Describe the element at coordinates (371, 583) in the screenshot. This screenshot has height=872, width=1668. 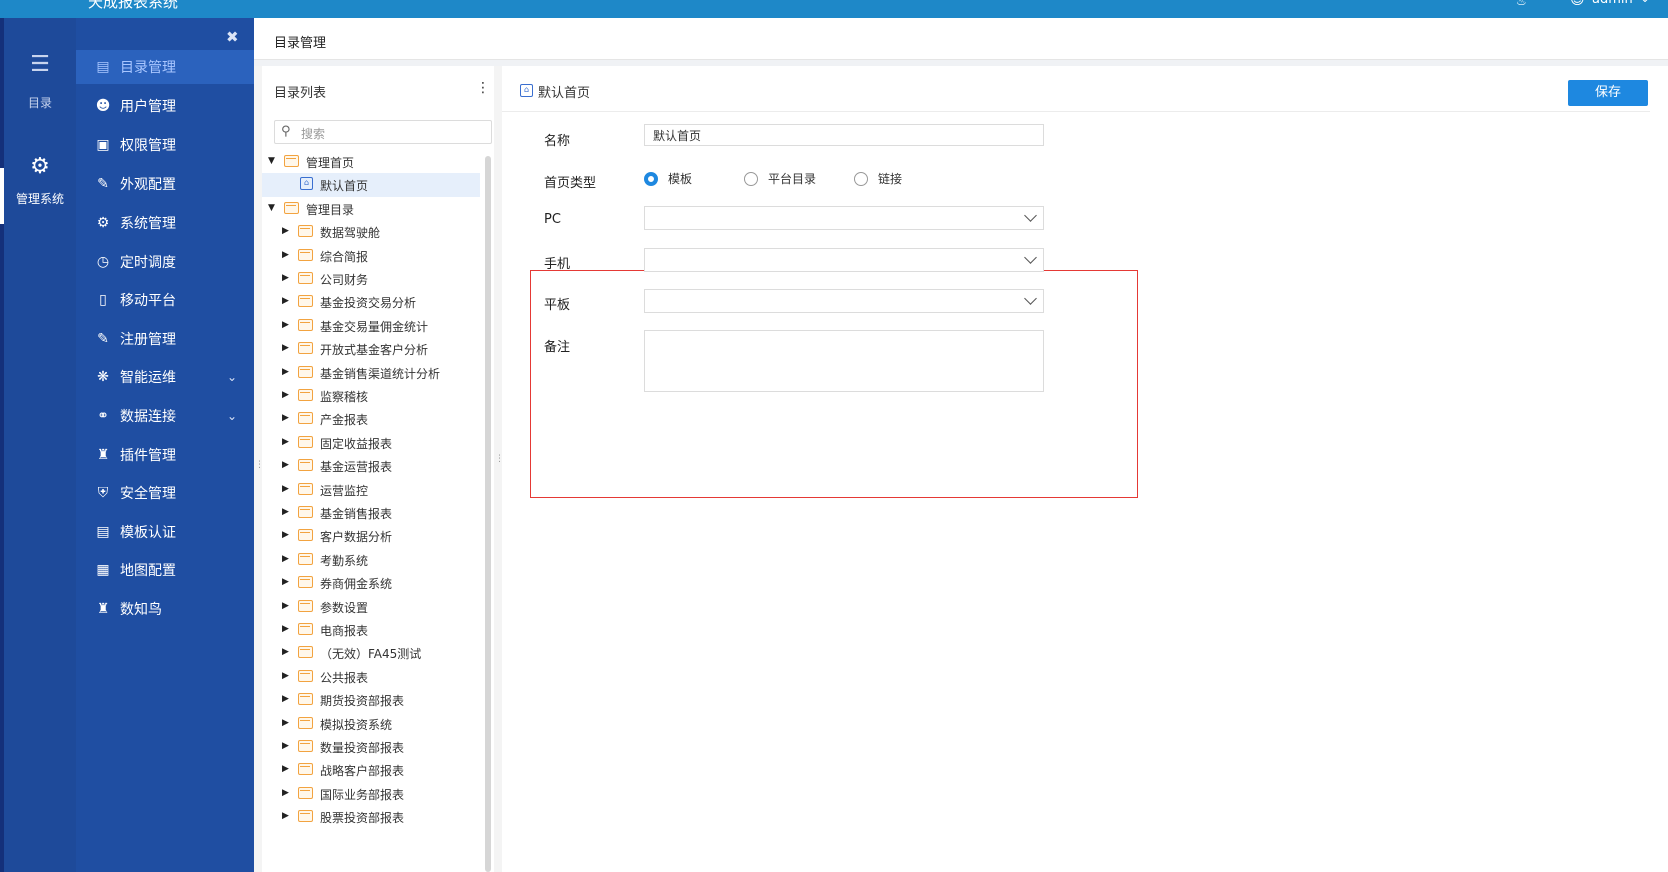
I see `tree-node: ▶ 券商佣金系统` at that location.